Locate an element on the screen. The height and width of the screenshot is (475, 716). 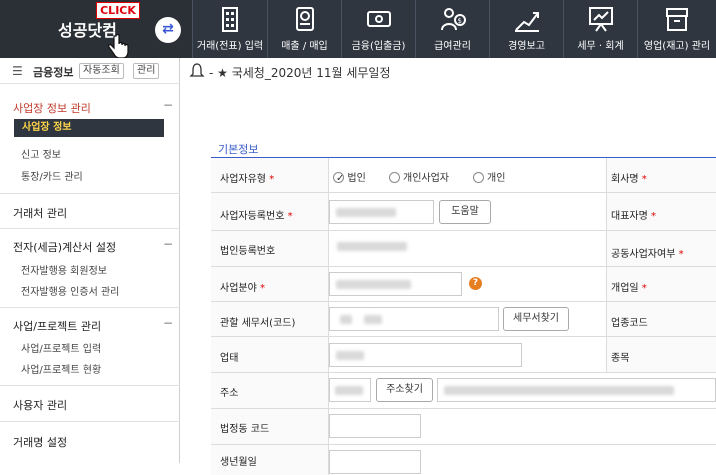
business-type-label: 사업자유형 * is located at coordinates (270, 175).